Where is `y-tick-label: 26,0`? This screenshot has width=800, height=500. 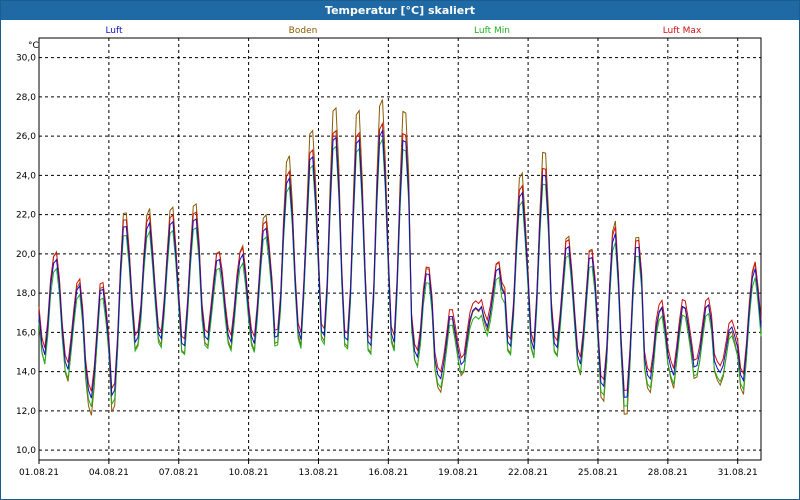 y-tick-label: 26,0 is located at coordinates (26, 137).